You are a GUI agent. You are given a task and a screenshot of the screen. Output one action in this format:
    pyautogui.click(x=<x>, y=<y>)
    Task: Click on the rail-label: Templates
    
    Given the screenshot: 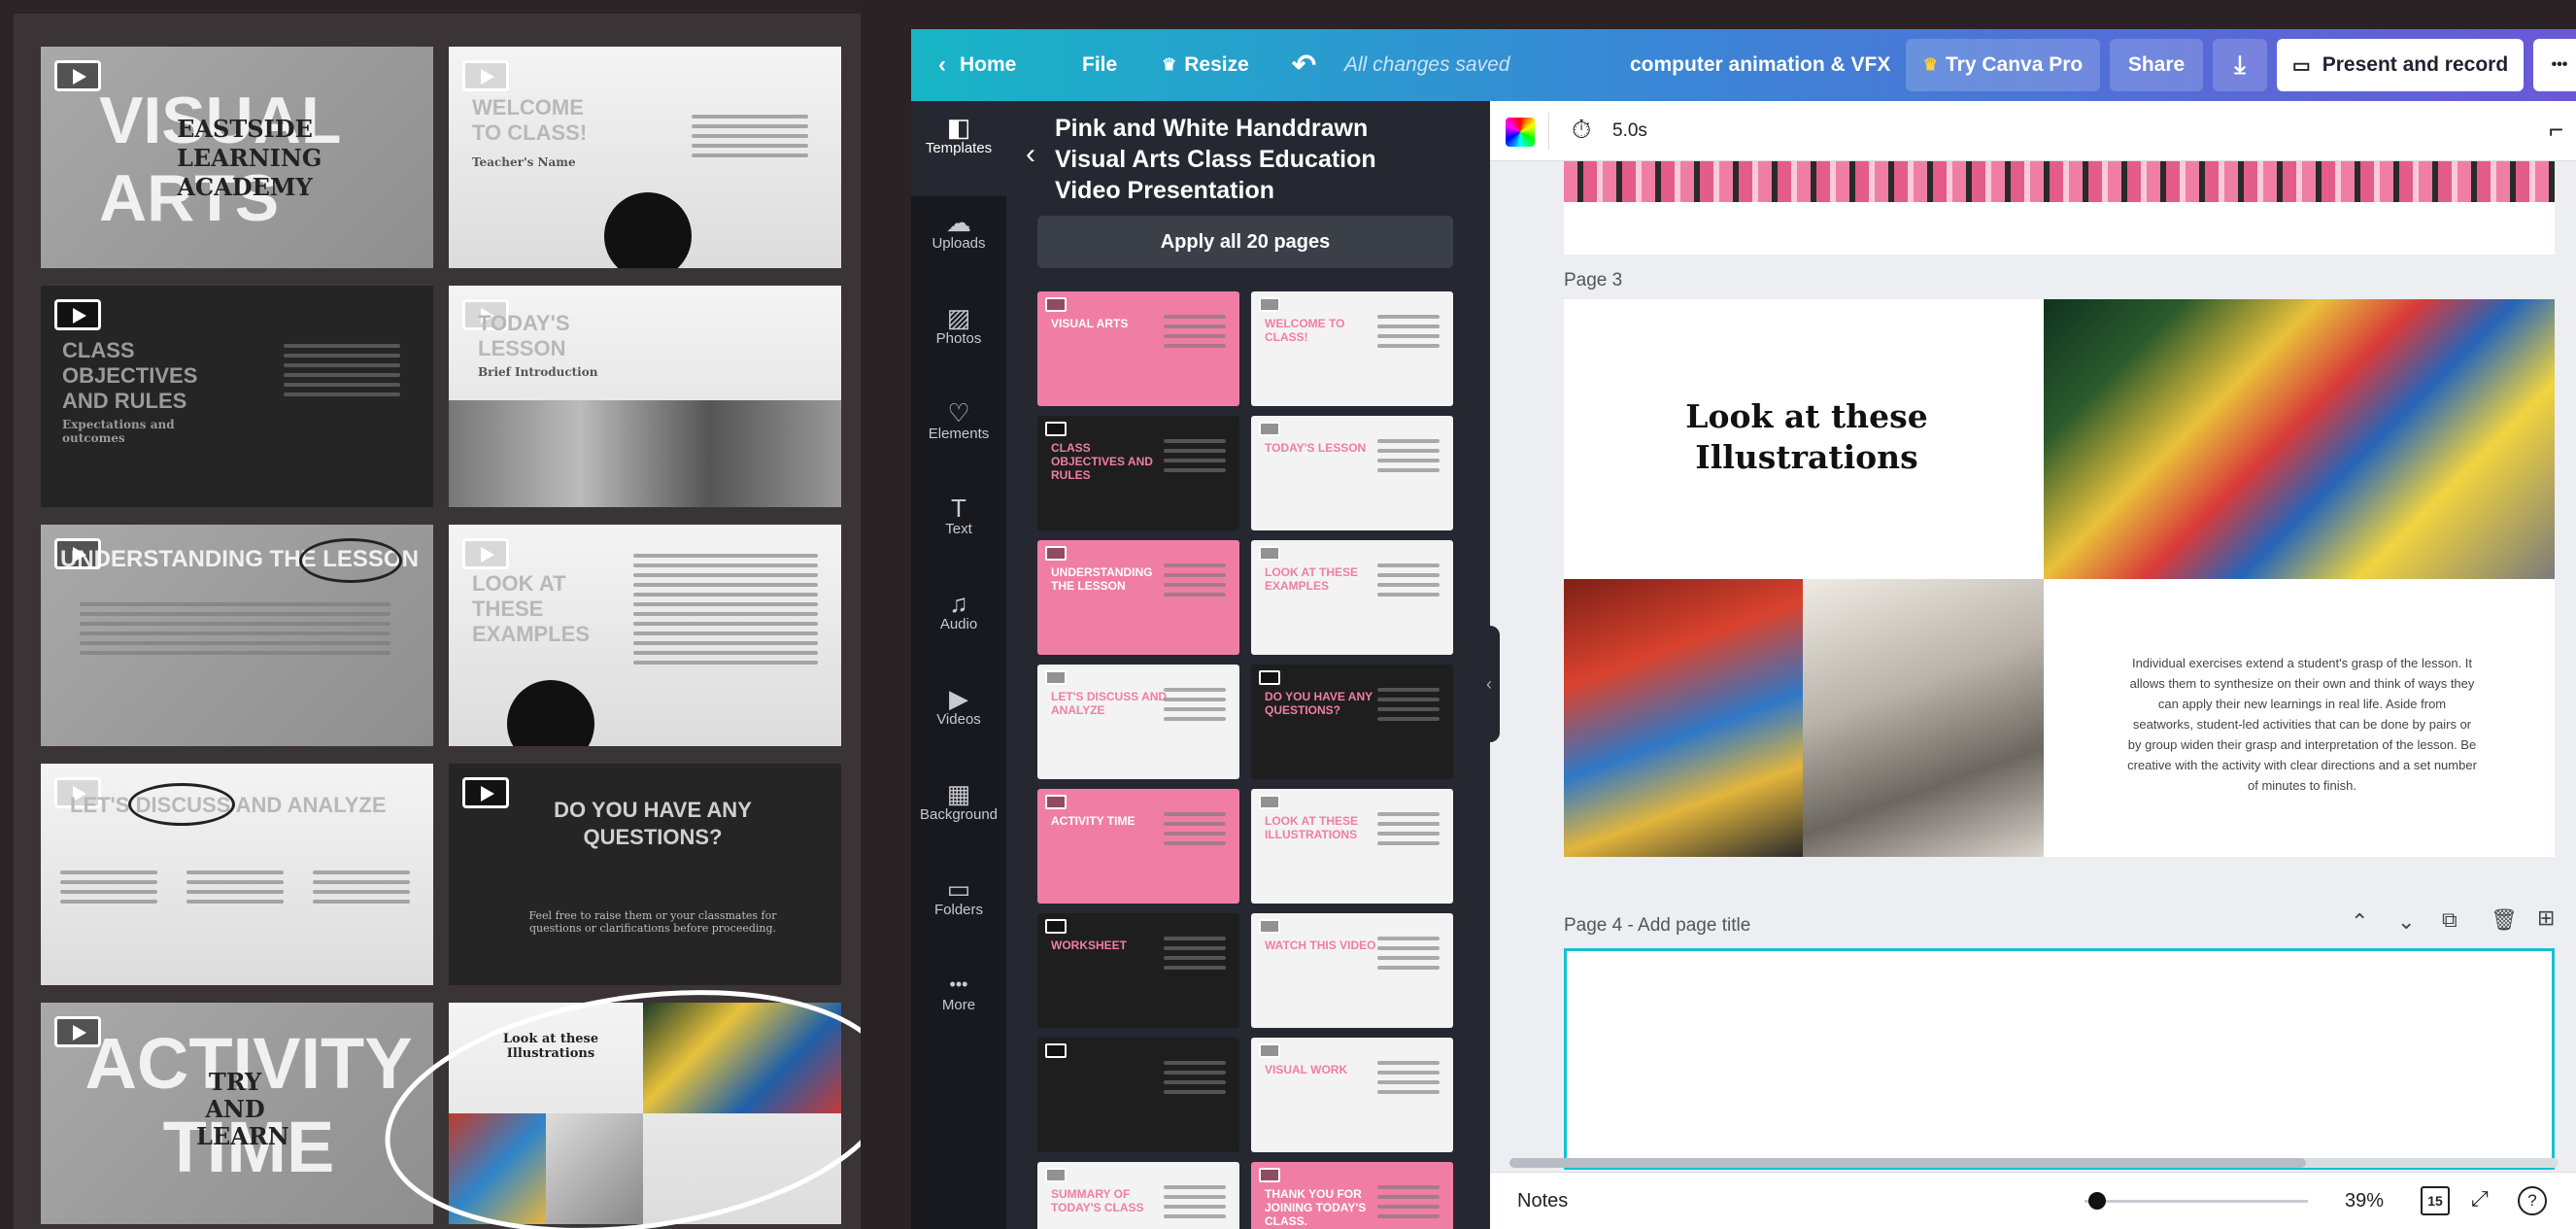 What is the action you would take?
    pyautogui.click(x=959, y=148)
    